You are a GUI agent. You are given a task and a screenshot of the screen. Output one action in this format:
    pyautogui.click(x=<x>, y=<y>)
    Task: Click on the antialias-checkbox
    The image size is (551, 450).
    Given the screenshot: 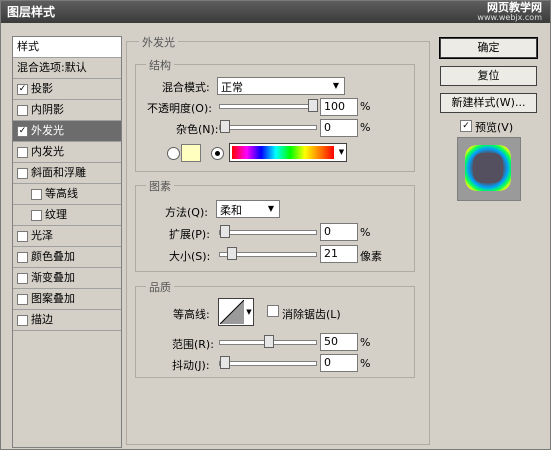 What is the action you would take?
    pyautogui.click(x=273, y=311)
    